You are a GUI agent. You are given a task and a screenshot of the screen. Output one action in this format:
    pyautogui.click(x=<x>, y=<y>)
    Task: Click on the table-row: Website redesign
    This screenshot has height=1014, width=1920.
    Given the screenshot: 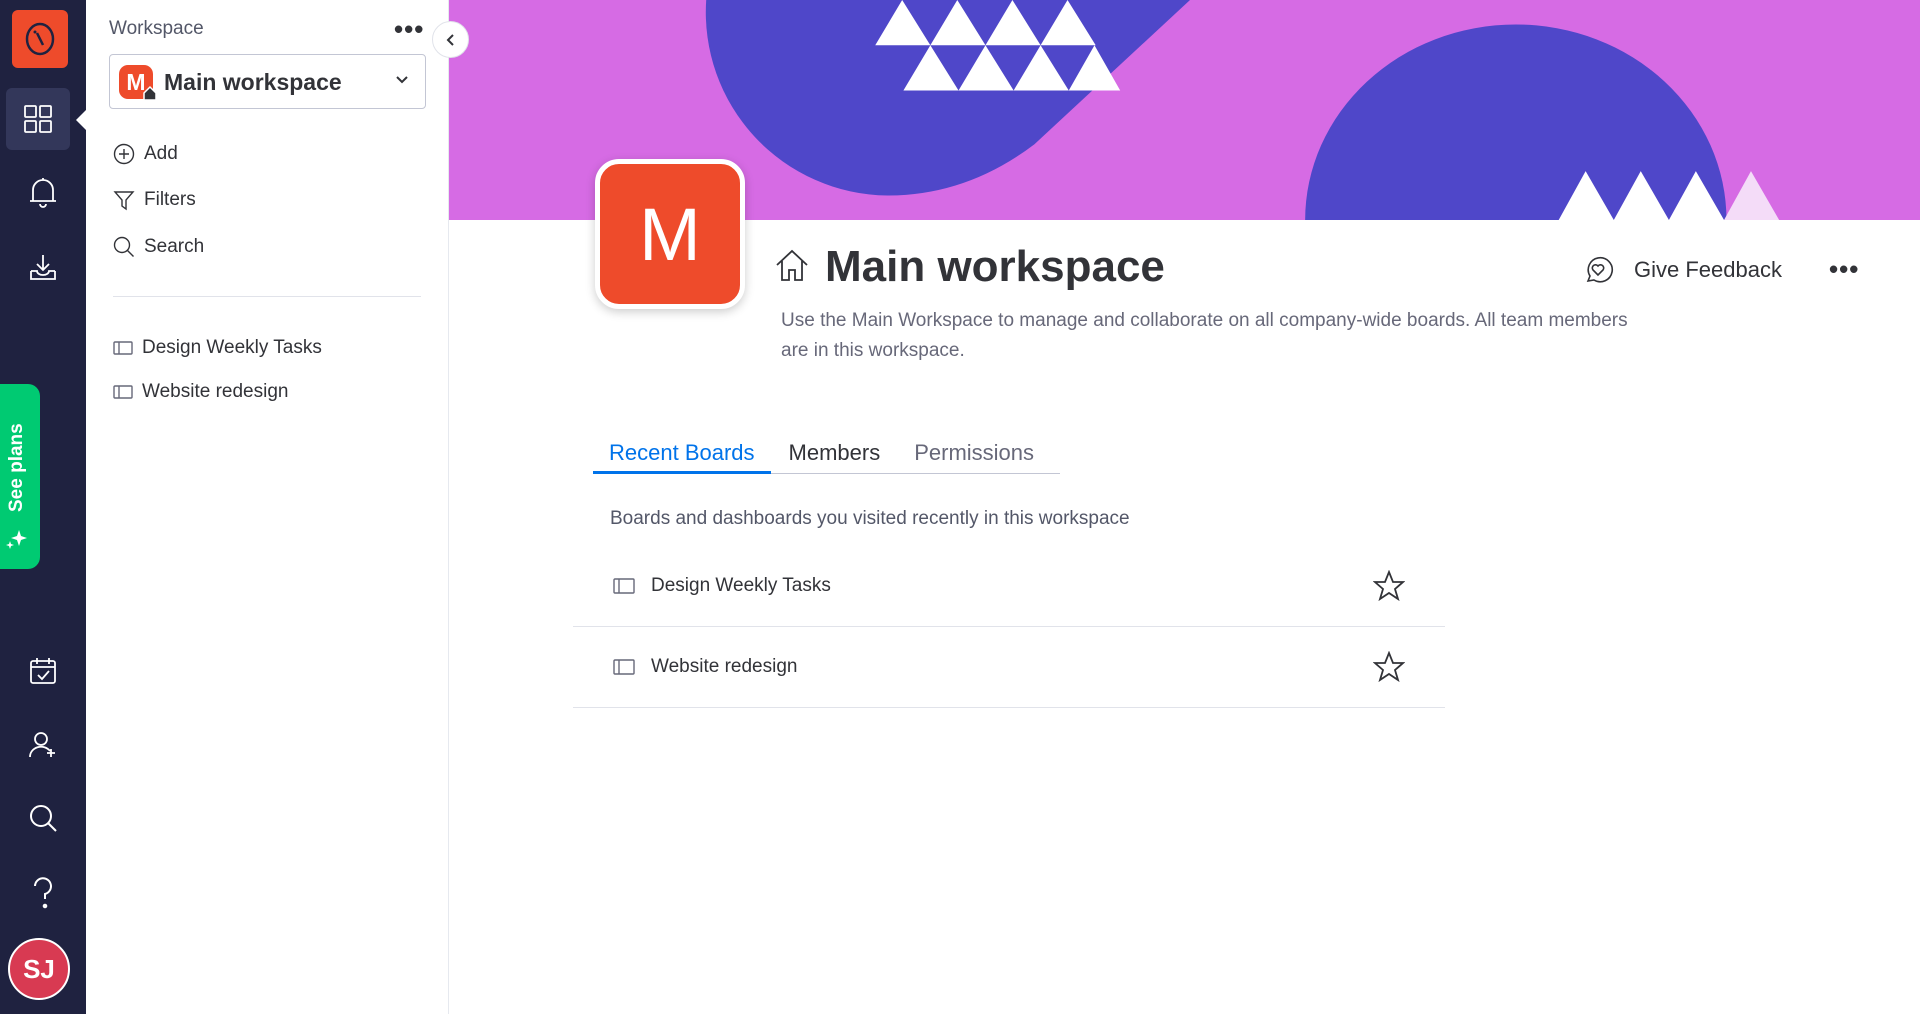 What is the action you would take?
    pyautogui.click(x=1009, y=667)
    